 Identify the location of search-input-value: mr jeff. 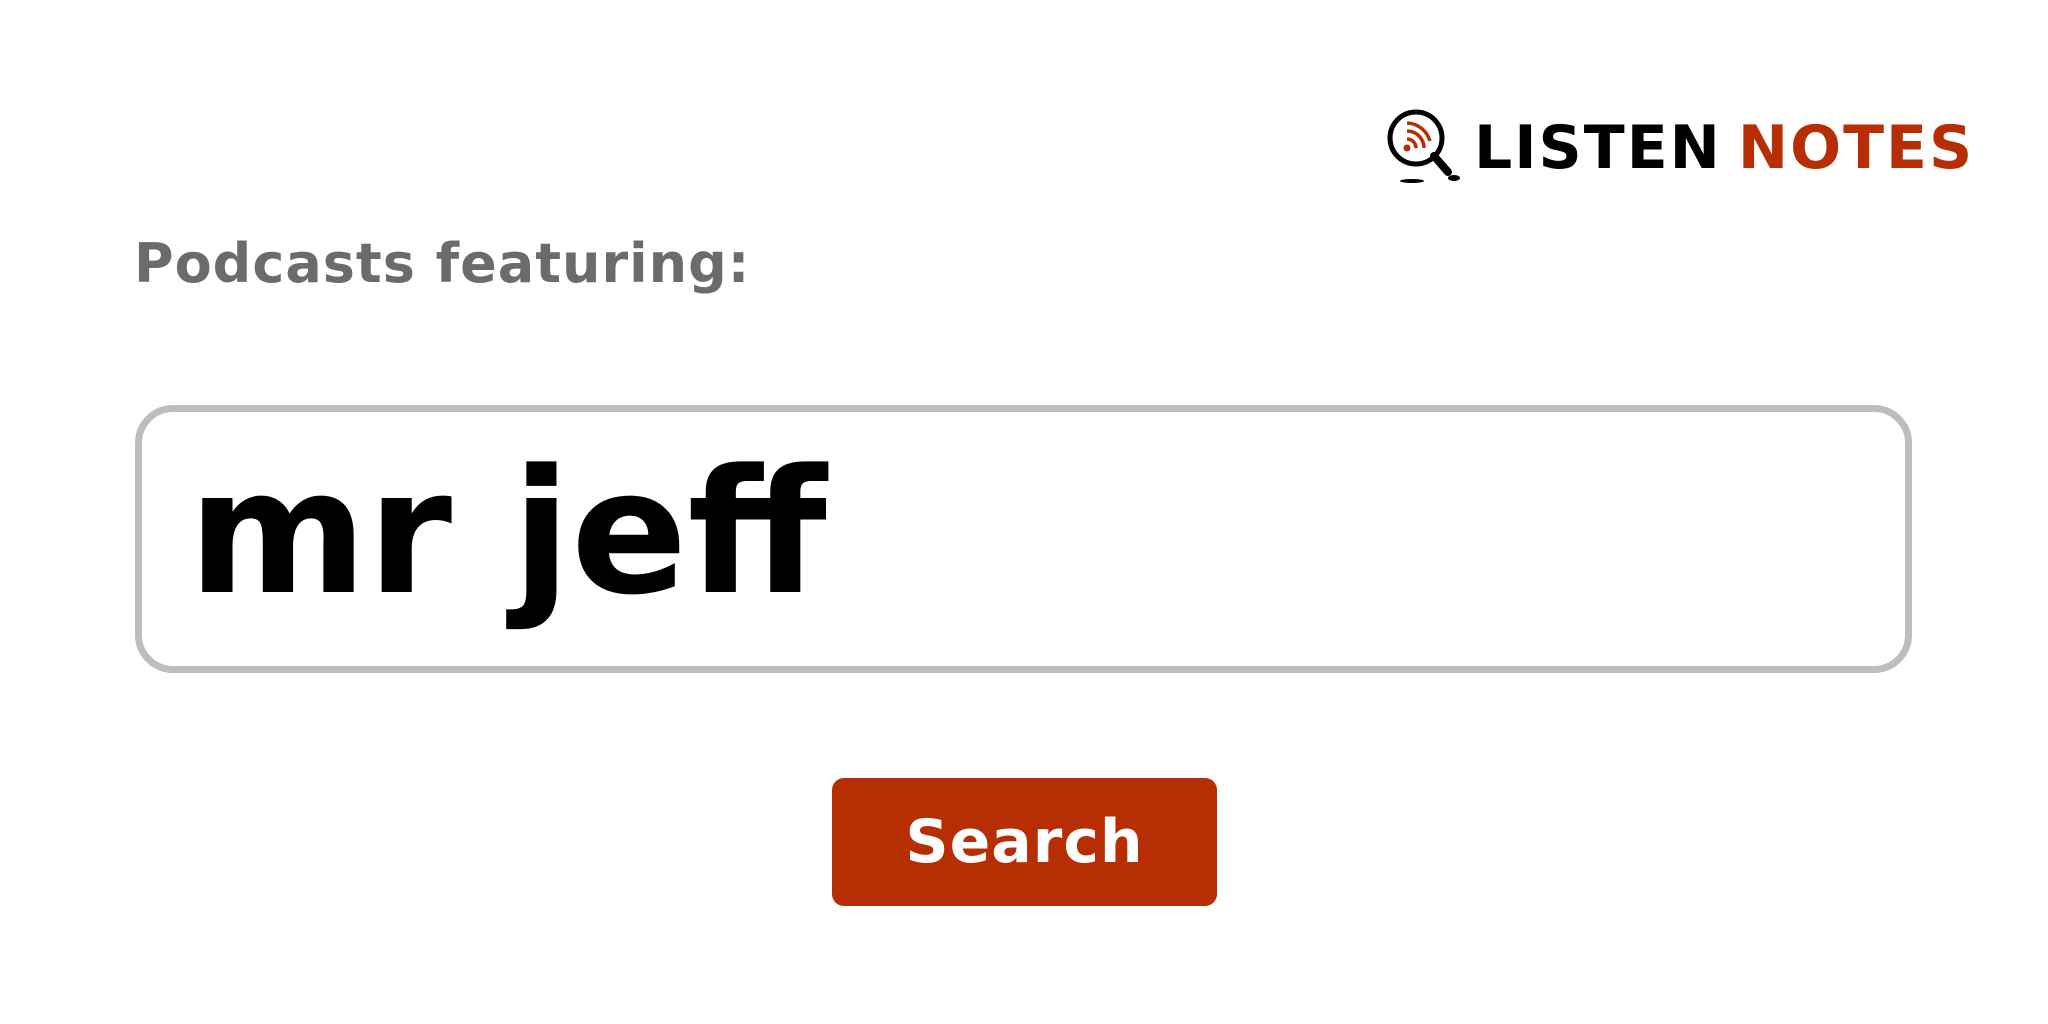
(507, 533).